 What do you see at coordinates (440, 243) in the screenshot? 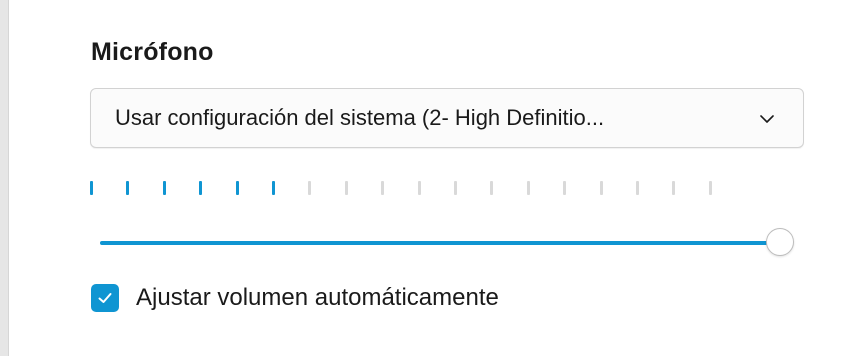
I see `volume-slider-track` at bounding box center [440, 243].